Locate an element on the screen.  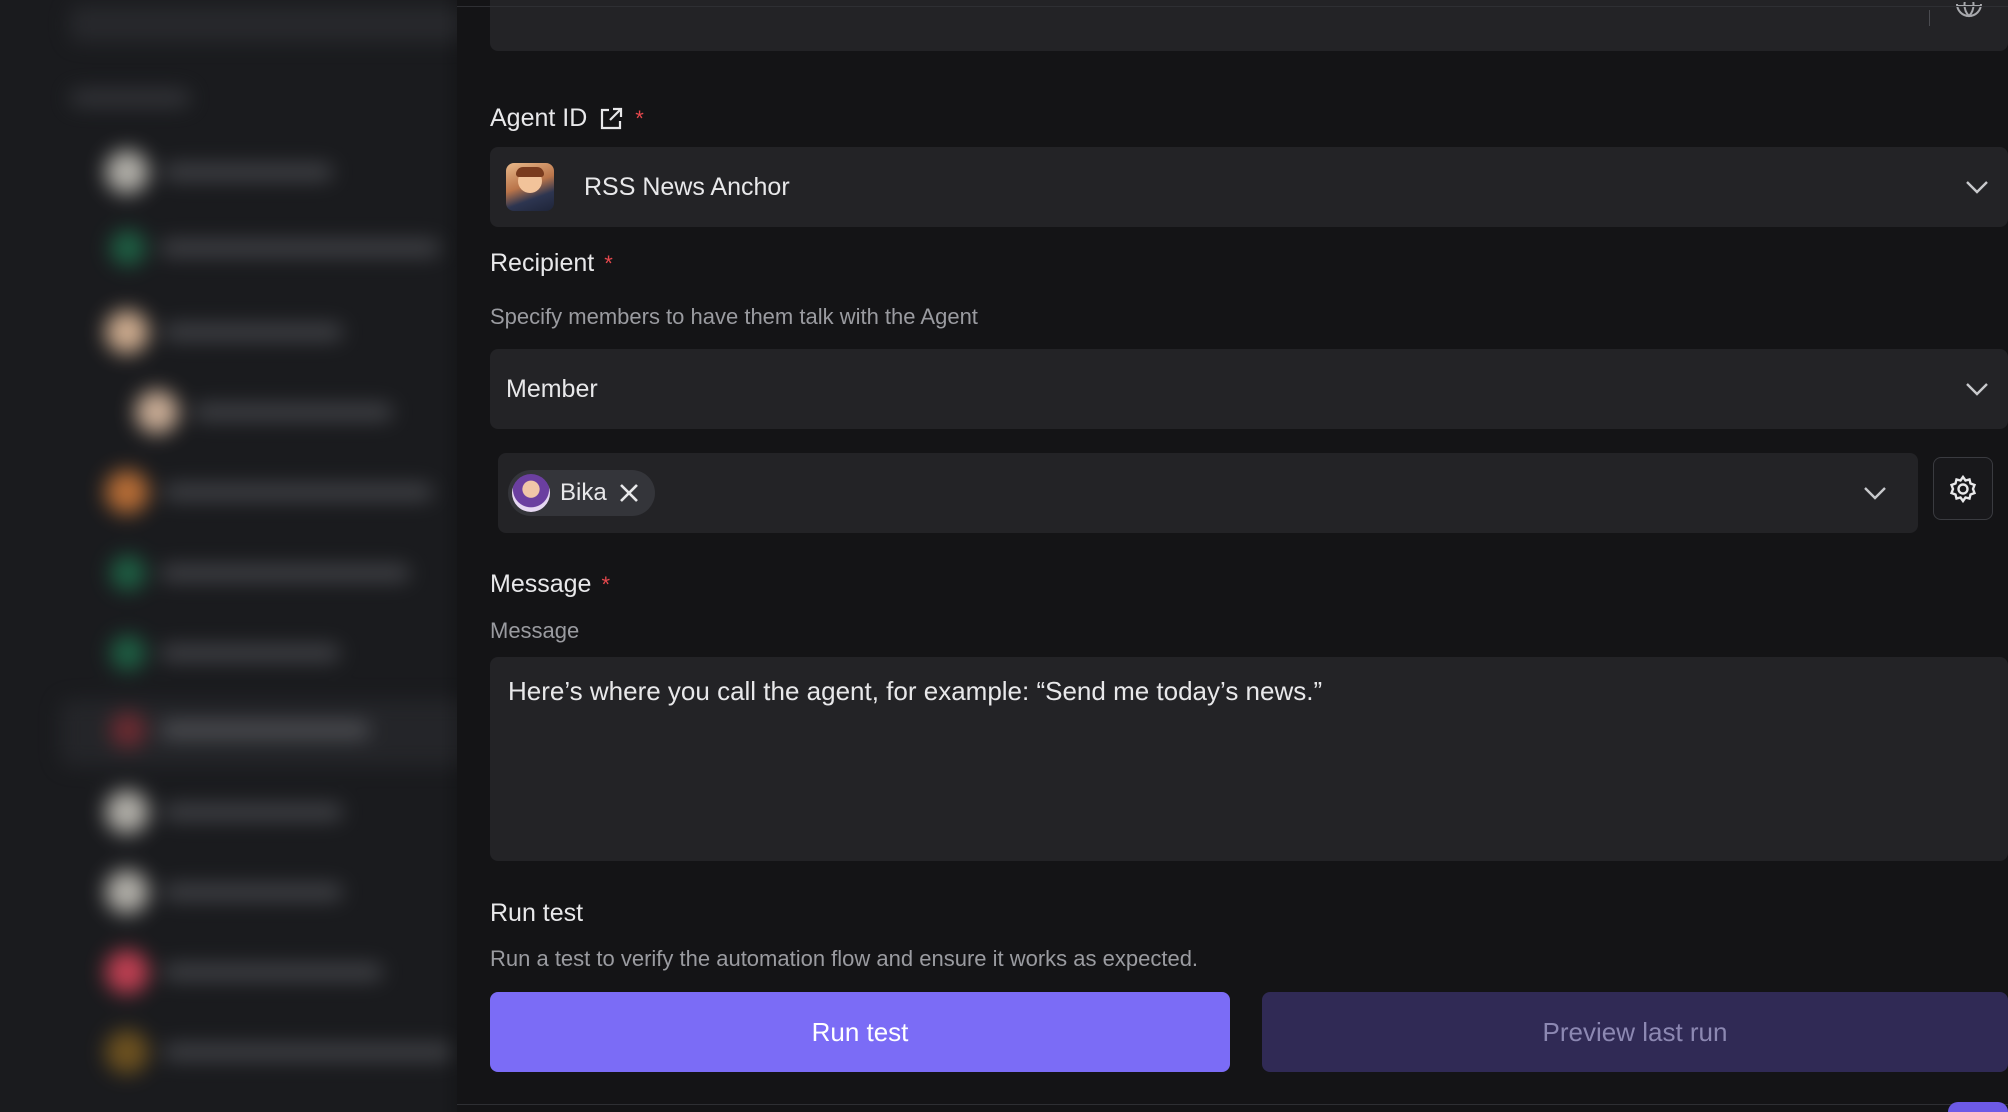
previous-field is located at coordinates (1249, 25).